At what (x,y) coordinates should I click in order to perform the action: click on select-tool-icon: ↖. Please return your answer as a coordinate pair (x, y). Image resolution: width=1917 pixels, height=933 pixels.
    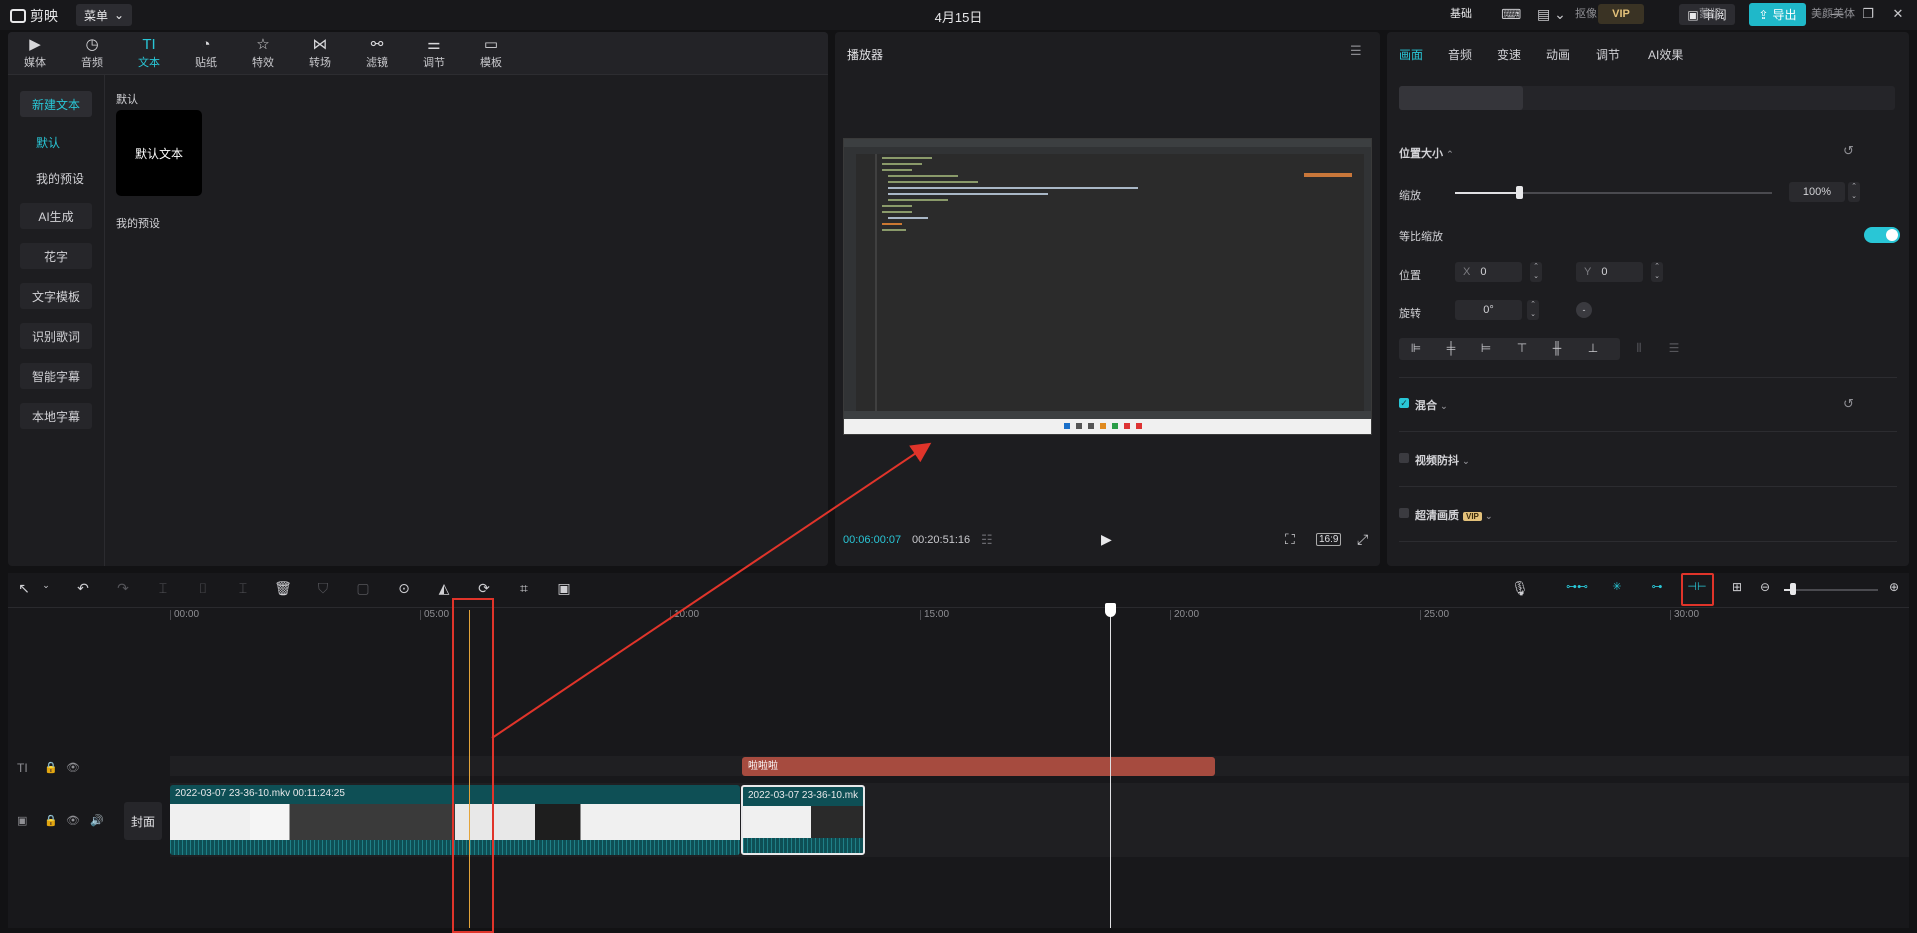
    Looking at the image, I should click on (24, 588).